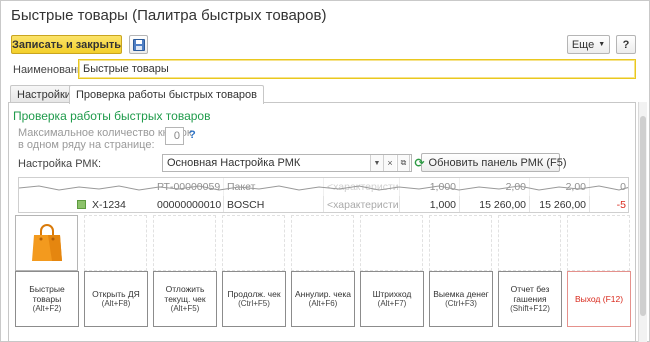 This screenshot has width=650, height=342. I want to click on characteristic-cell: <характеристики>, so click(362, 204).